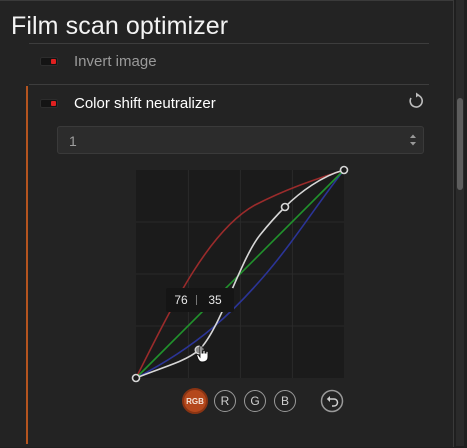 The width and height of the screenshot is (467, 448). I want to click on channel-b-button: B, so click(285, 401).